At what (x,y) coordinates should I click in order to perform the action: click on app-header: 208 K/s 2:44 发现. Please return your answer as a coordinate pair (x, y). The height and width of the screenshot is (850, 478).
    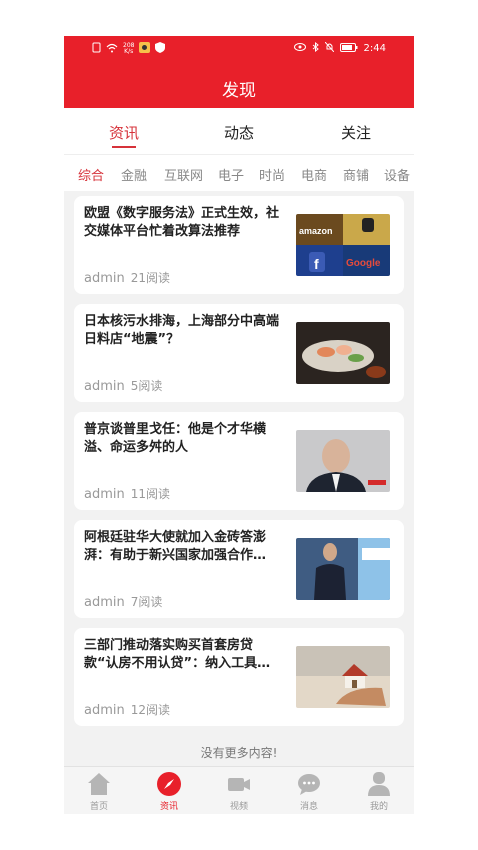
    Looking at the image, I should click on (239, 72).